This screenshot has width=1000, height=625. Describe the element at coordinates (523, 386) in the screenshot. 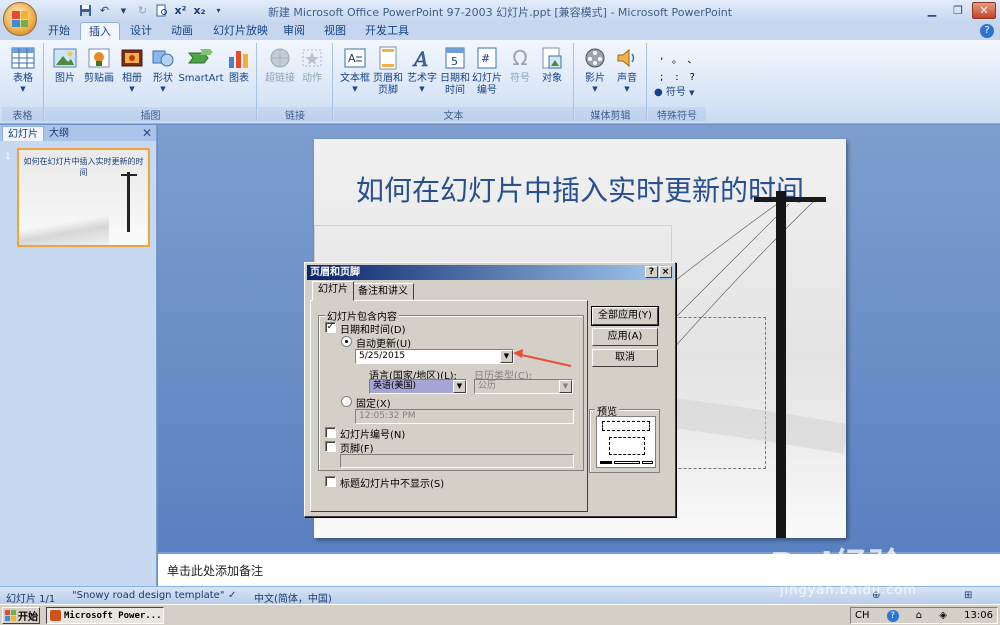

I see `calendar-type-select: 公历 ▼` at that location.